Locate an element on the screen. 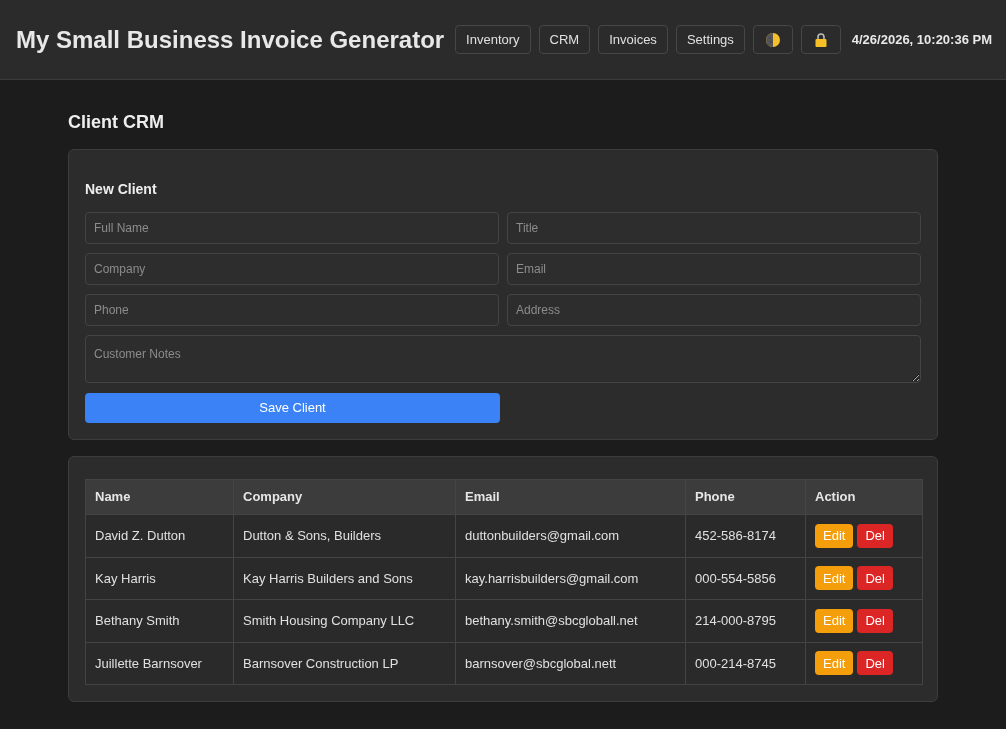 Image resolution: width=1006 pixels, height=729 pixels. table-cell: Dutton & Sons, Builders is located at coordinates (344, 535).